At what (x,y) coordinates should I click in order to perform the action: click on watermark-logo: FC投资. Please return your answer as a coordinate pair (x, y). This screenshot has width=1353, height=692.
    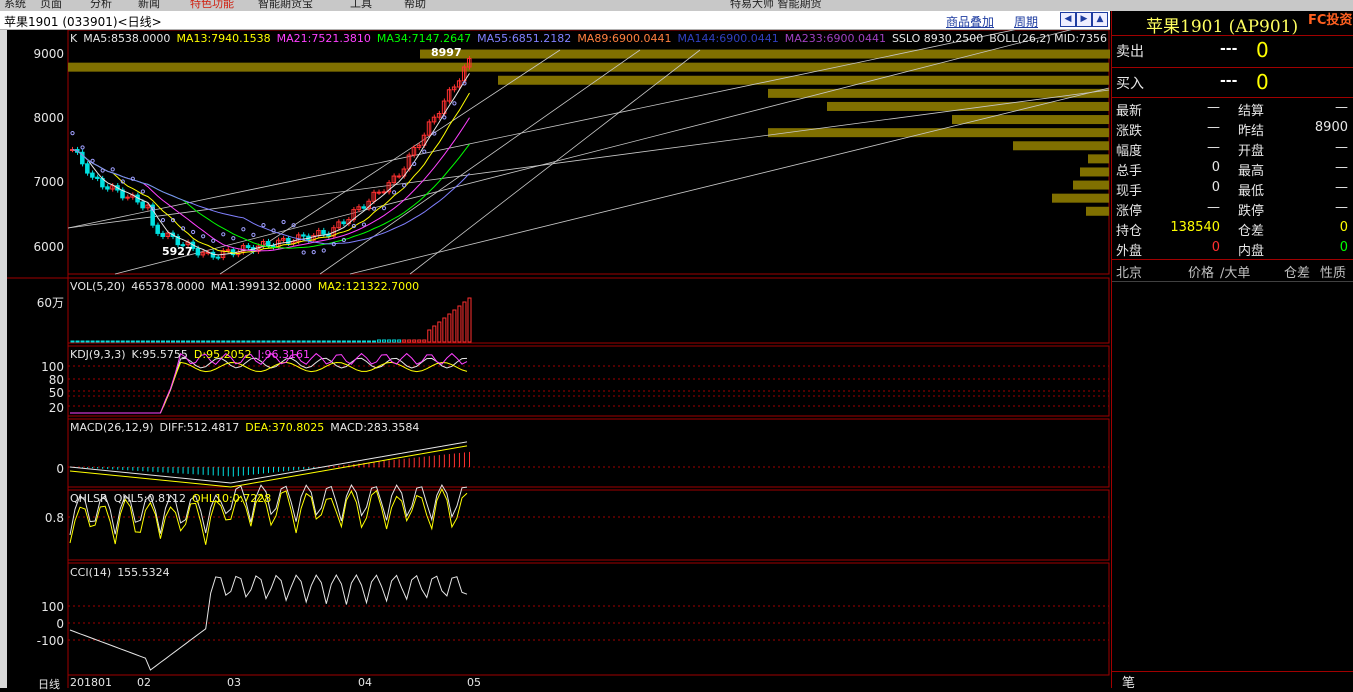
    Looking at the image, I should click on (1330, 20).